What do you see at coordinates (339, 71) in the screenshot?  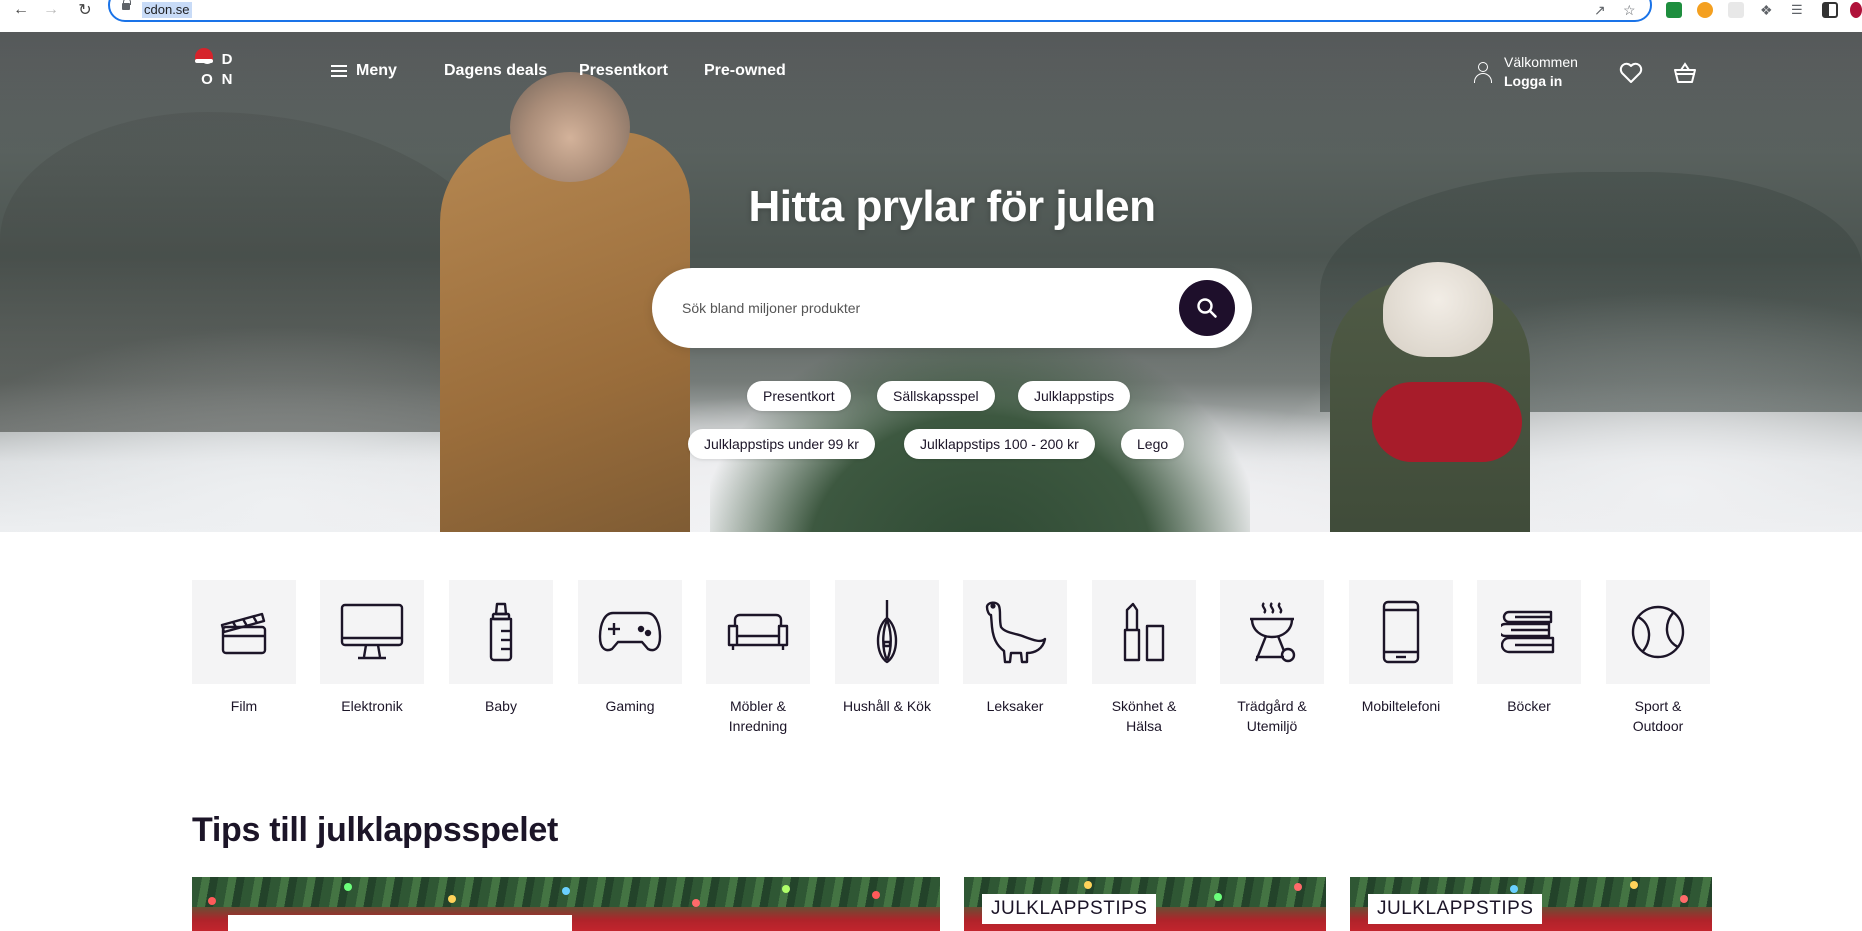 I see `hamburger-icon` at bounding box center [339, 71].